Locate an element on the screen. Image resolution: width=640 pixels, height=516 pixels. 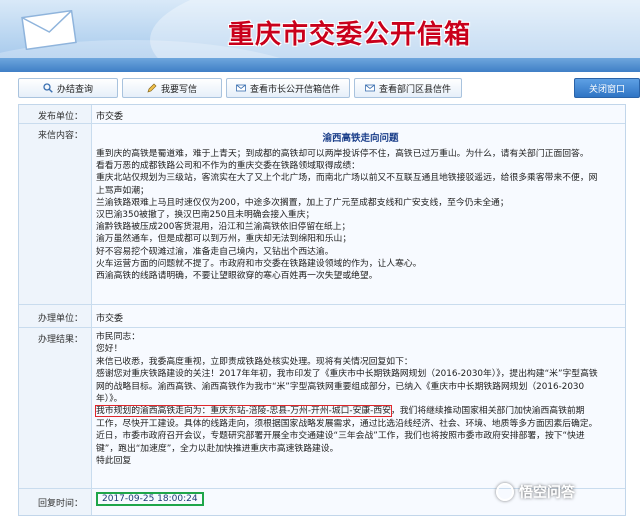
letter-line: 汉巴渝350被撤了，换汉巴南250且未明确会接入重庆； is located at coordinates (205, 215).